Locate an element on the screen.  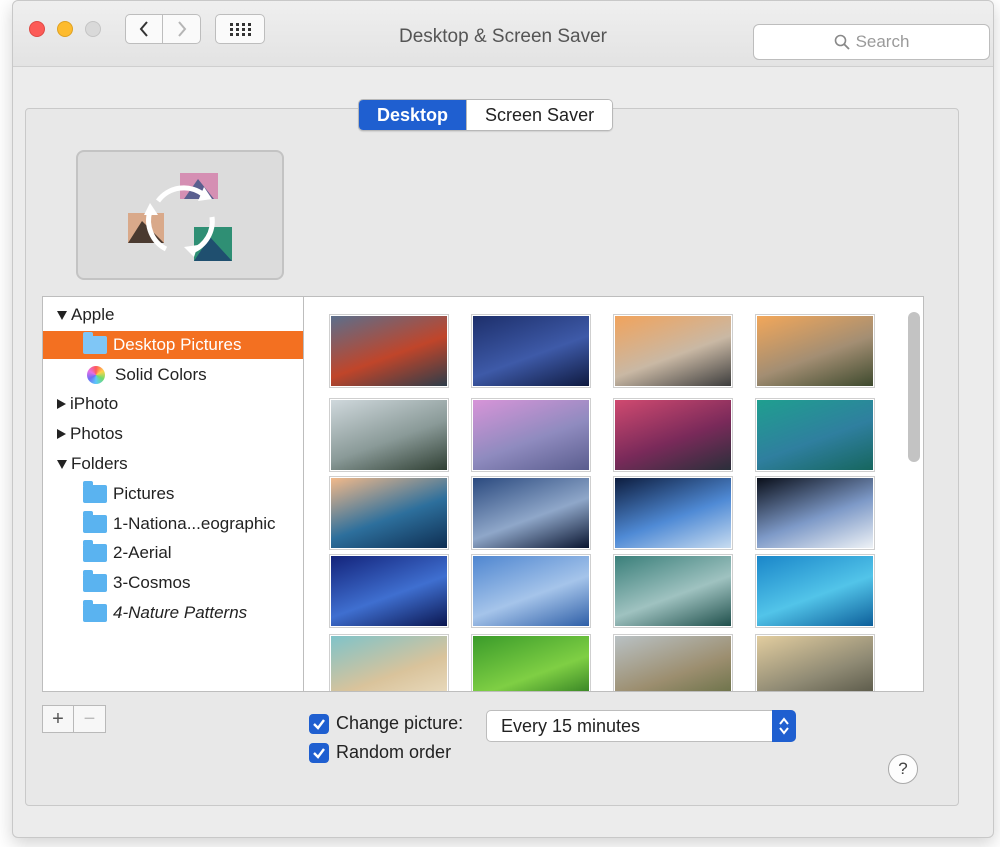
wallpaper-thumbnail-mavericks is located at coordinates (389, 513).